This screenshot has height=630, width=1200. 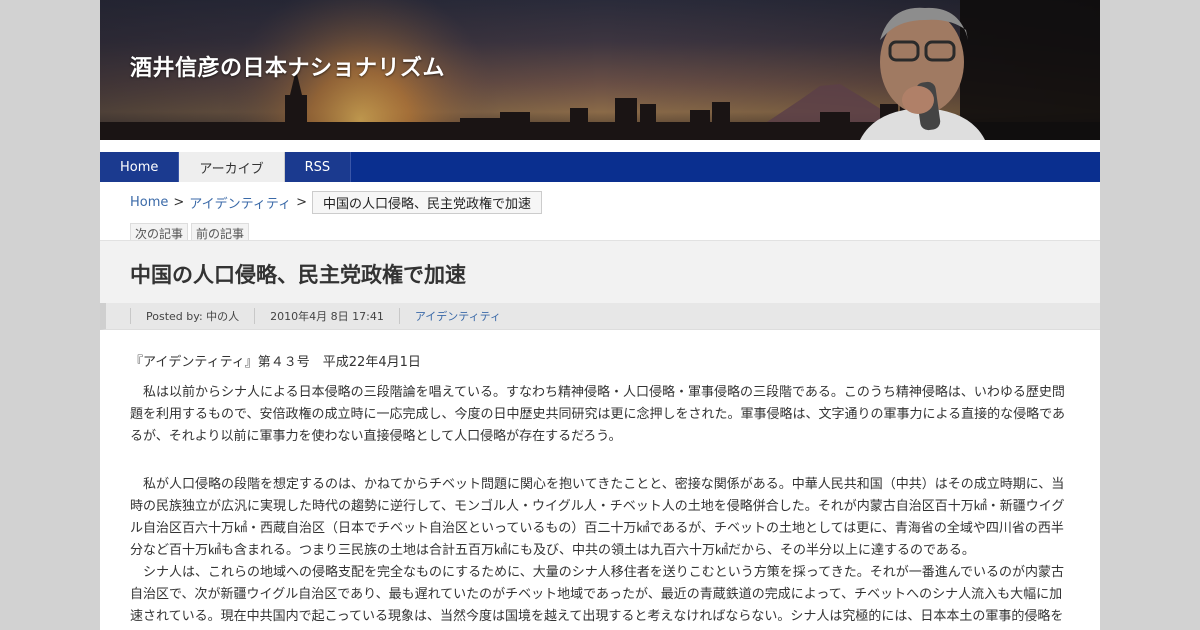 What do you see at coordinates (980, 70) in the screenshot?
I see `author-photo` at bounding box center [980, 70].